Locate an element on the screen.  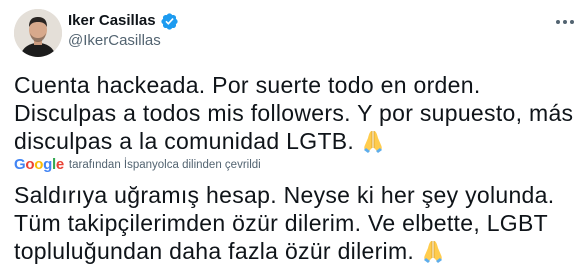
author-display-name: Iker Casillas is located at coordinates (112, 21).